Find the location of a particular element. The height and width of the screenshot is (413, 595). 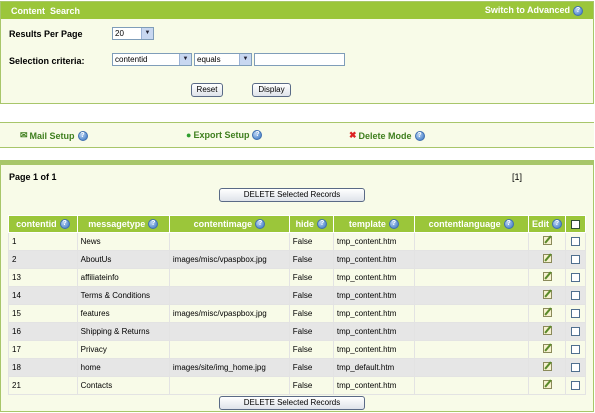

selection-criteria-label: Selection criteria: is located at coordinates (47, 61).